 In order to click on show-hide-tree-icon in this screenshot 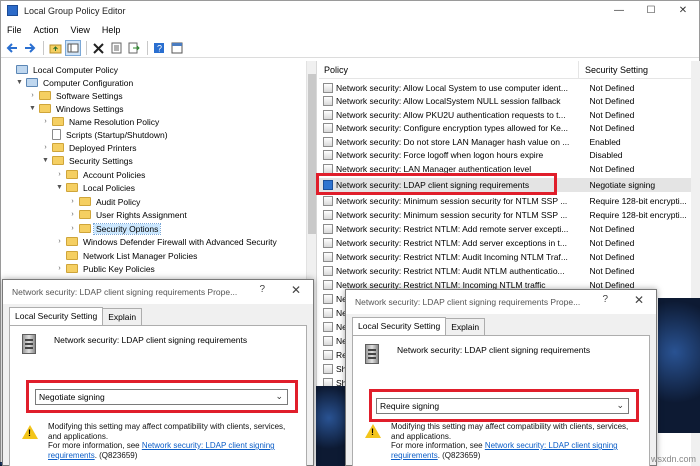, I will do `click(73, 48)`.